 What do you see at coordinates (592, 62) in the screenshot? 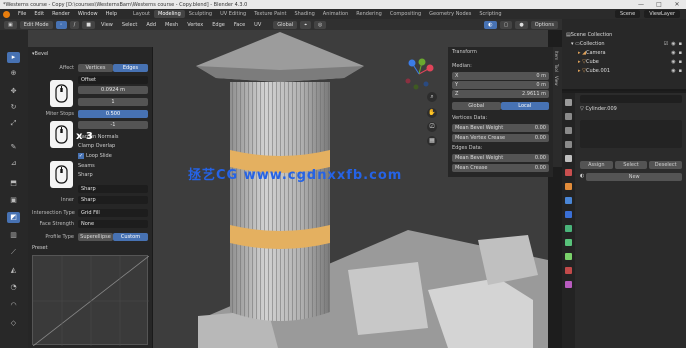
I see `outliner-item-cube: Cube` at bounding box center [592, 62].